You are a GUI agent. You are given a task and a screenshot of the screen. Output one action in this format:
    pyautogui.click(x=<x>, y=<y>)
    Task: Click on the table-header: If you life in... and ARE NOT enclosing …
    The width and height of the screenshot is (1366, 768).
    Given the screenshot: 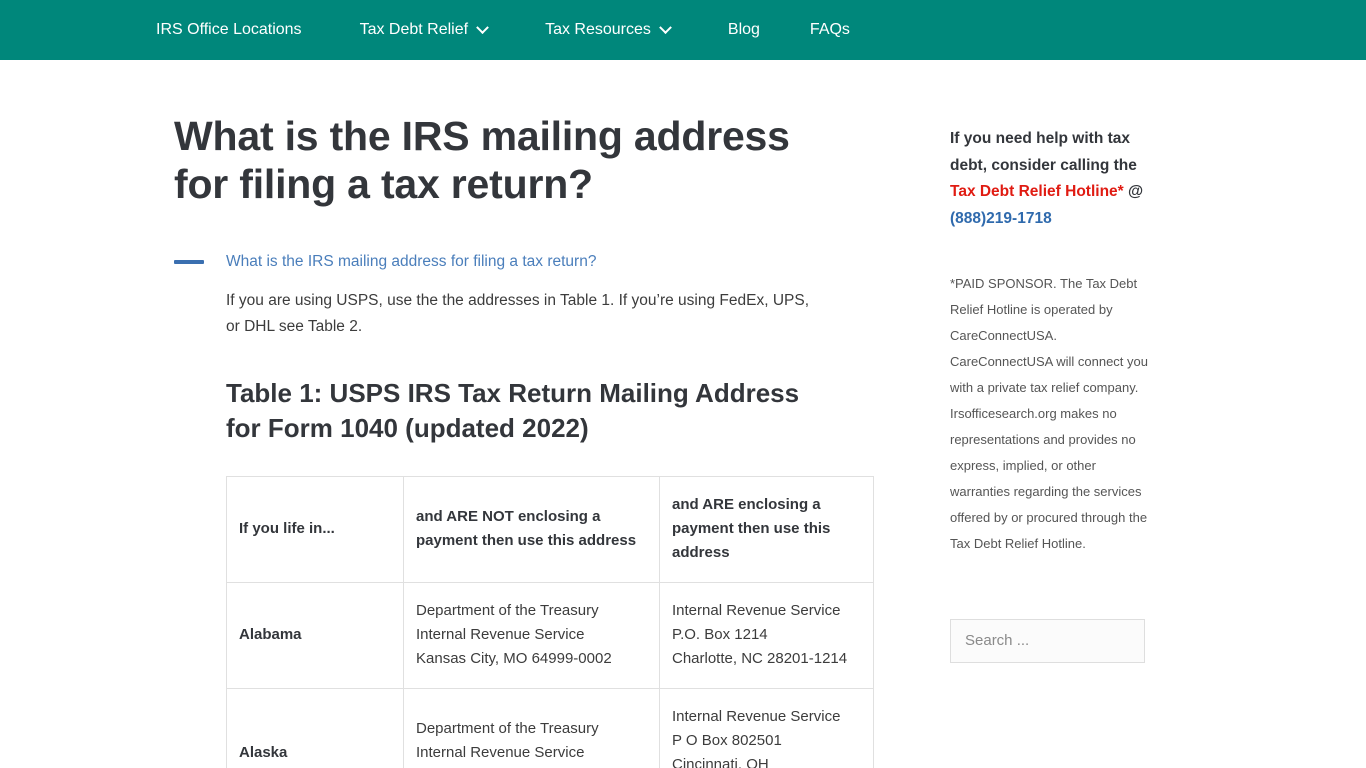 What is the action you would take?
    pyautogui.click(x=550, y=529)
    